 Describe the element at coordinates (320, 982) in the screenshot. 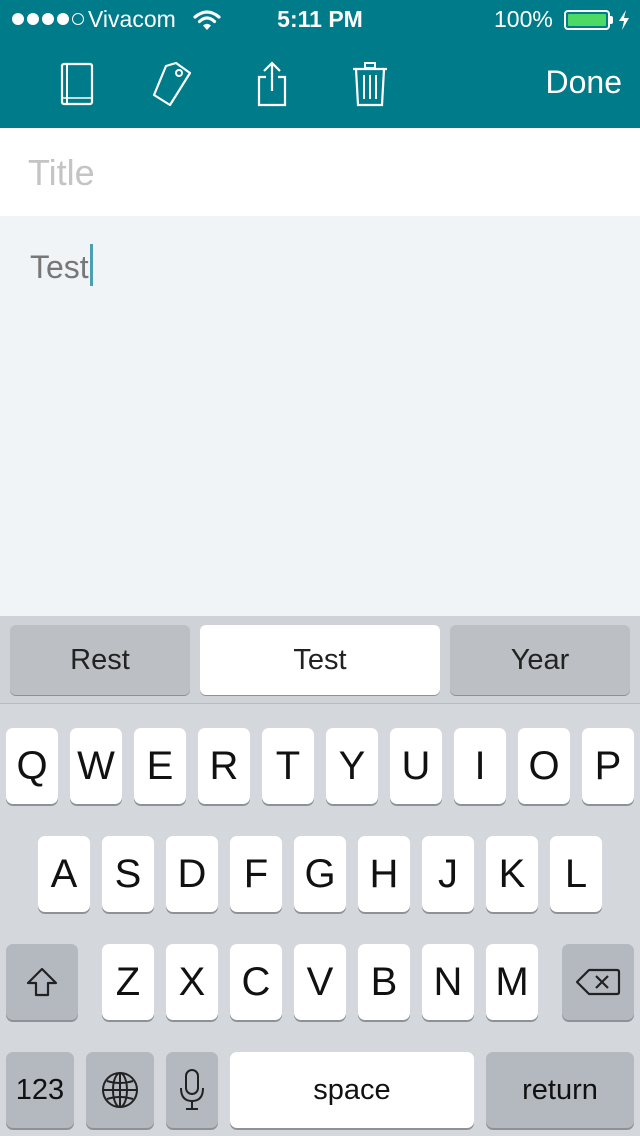

I see `key-v: V` at that location.